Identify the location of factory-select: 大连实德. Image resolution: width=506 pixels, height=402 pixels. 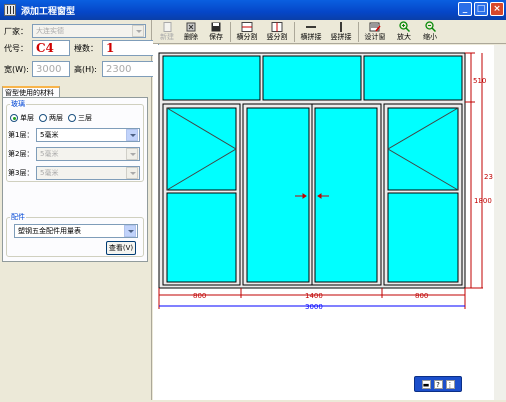
(89, 31).